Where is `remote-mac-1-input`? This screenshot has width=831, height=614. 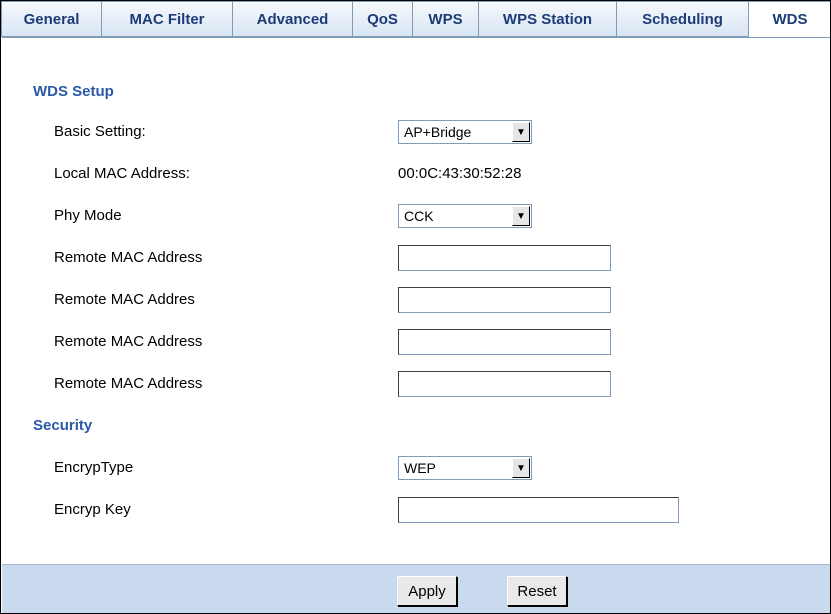 remote-mac-1-input is located at coordinates (504, 258).